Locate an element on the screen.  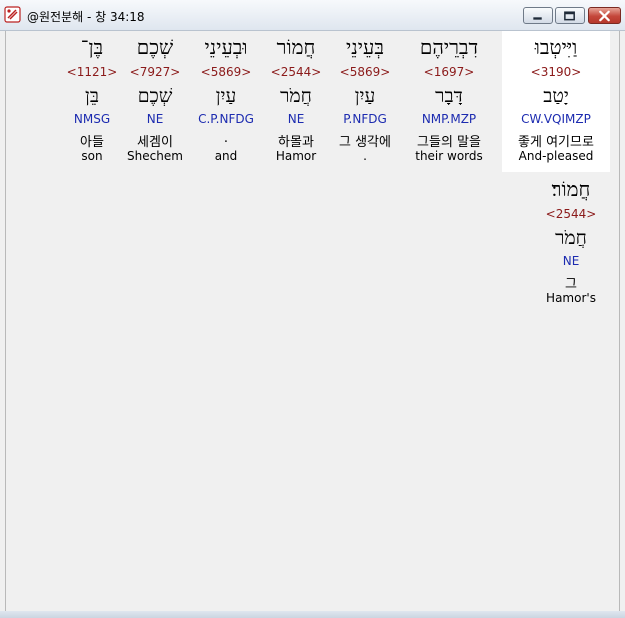
hebrew-word: דִבְרֵיהֶם is located at coordinates (449, 47).